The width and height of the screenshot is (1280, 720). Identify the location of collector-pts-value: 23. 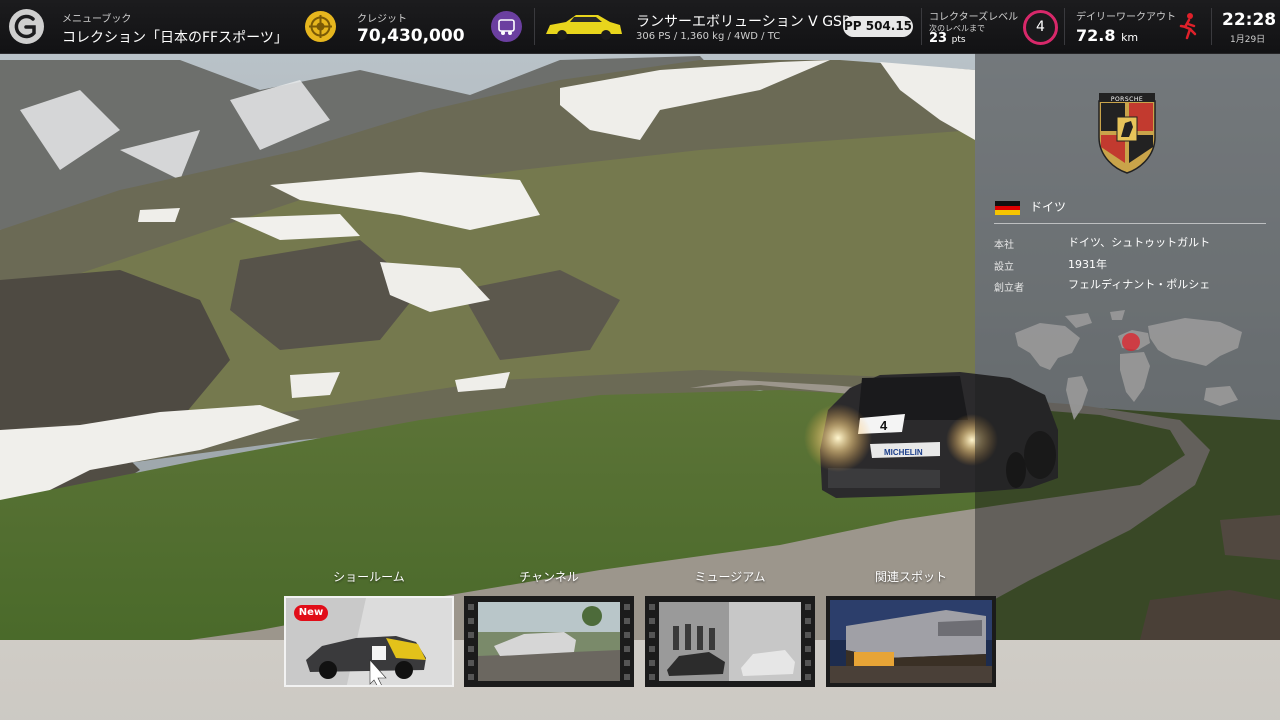
(938, 38).